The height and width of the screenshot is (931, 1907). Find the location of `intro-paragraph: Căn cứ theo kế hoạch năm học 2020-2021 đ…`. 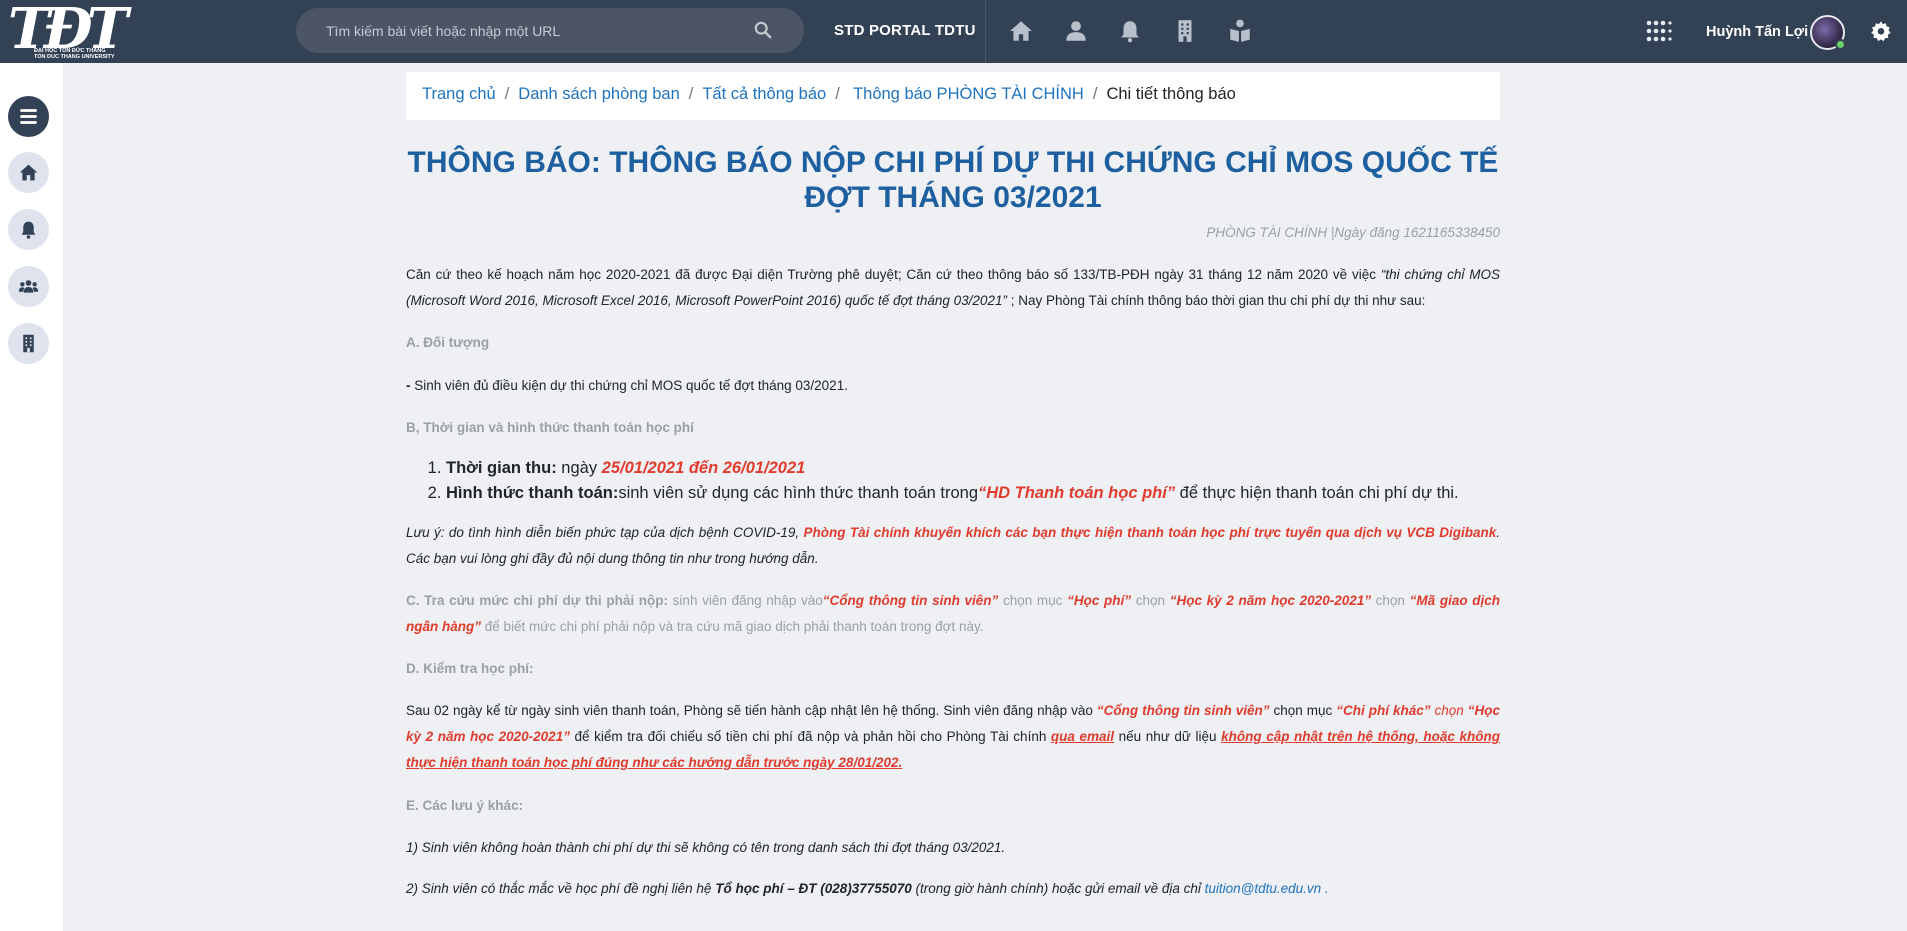

intro-paragraph: Căn cứ theo kế hoạch năm học 2020-2021 đ… is located at coordinates (953, 287).